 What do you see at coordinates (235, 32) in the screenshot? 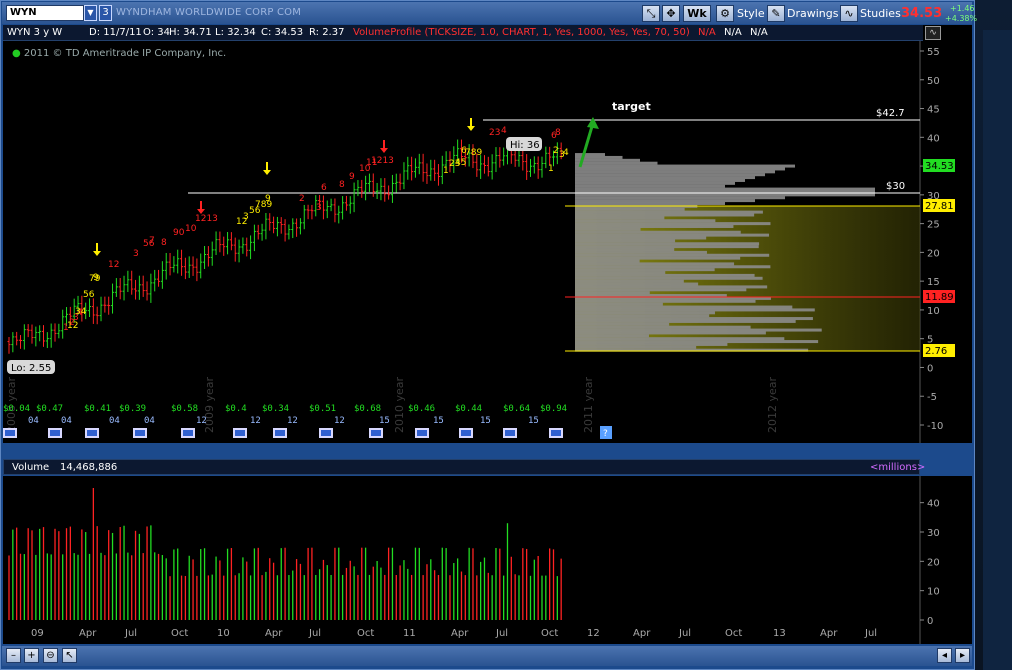
I see `bar-low: L: 32.34` at bounding box center [235, 32].